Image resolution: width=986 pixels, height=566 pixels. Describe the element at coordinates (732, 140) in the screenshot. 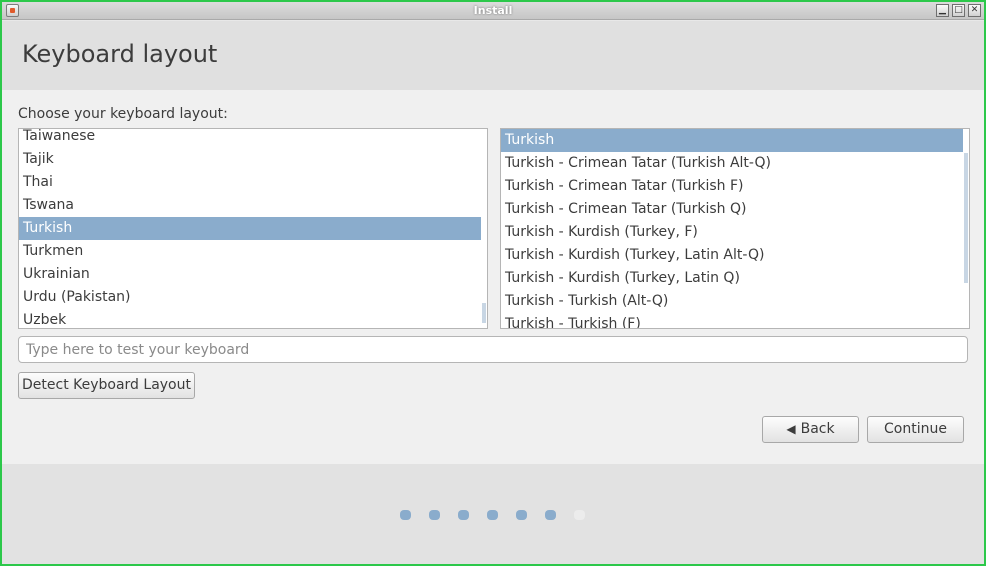

I see `variant-list-item: Turkish` at that location.